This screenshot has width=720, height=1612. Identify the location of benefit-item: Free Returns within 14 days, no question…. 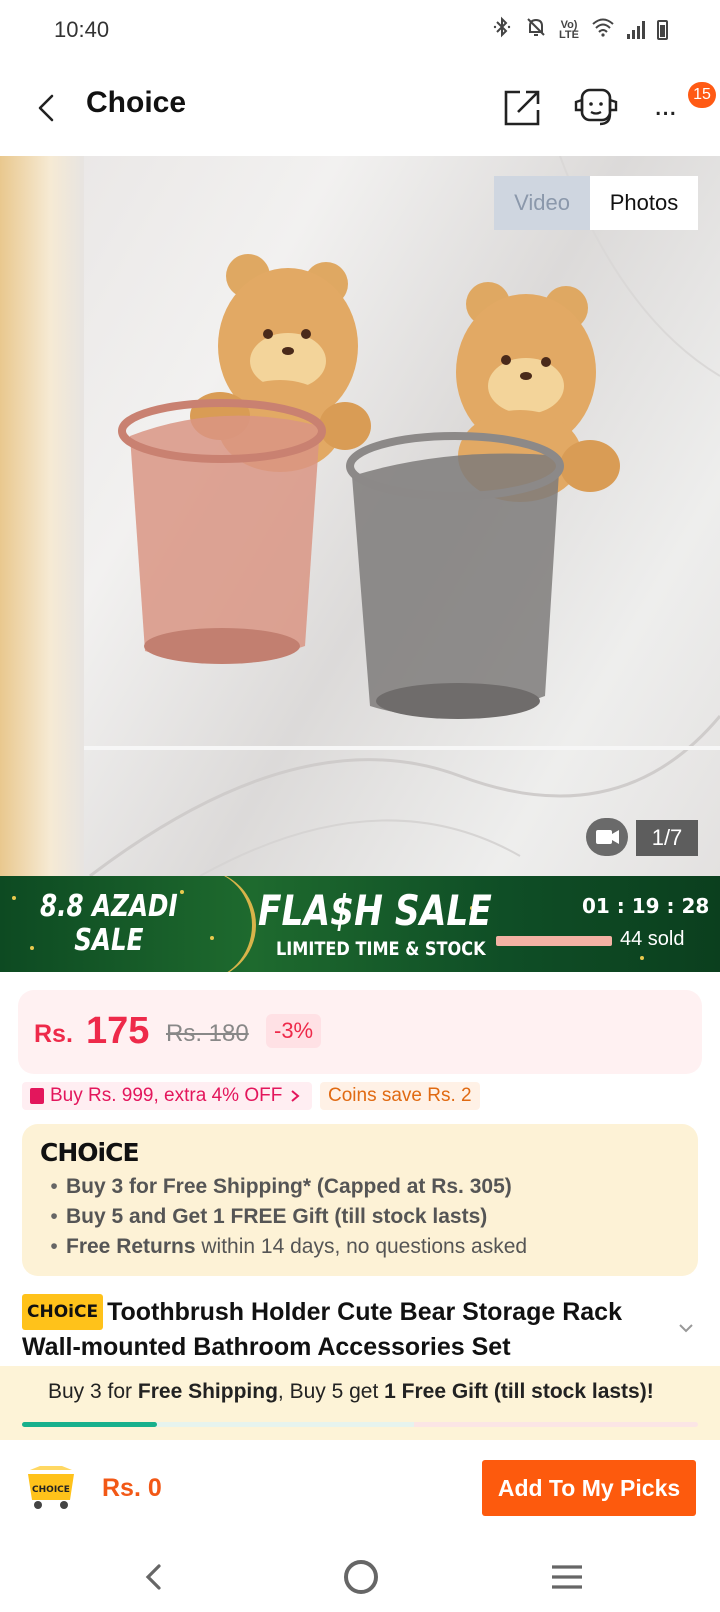
(284, 1247).